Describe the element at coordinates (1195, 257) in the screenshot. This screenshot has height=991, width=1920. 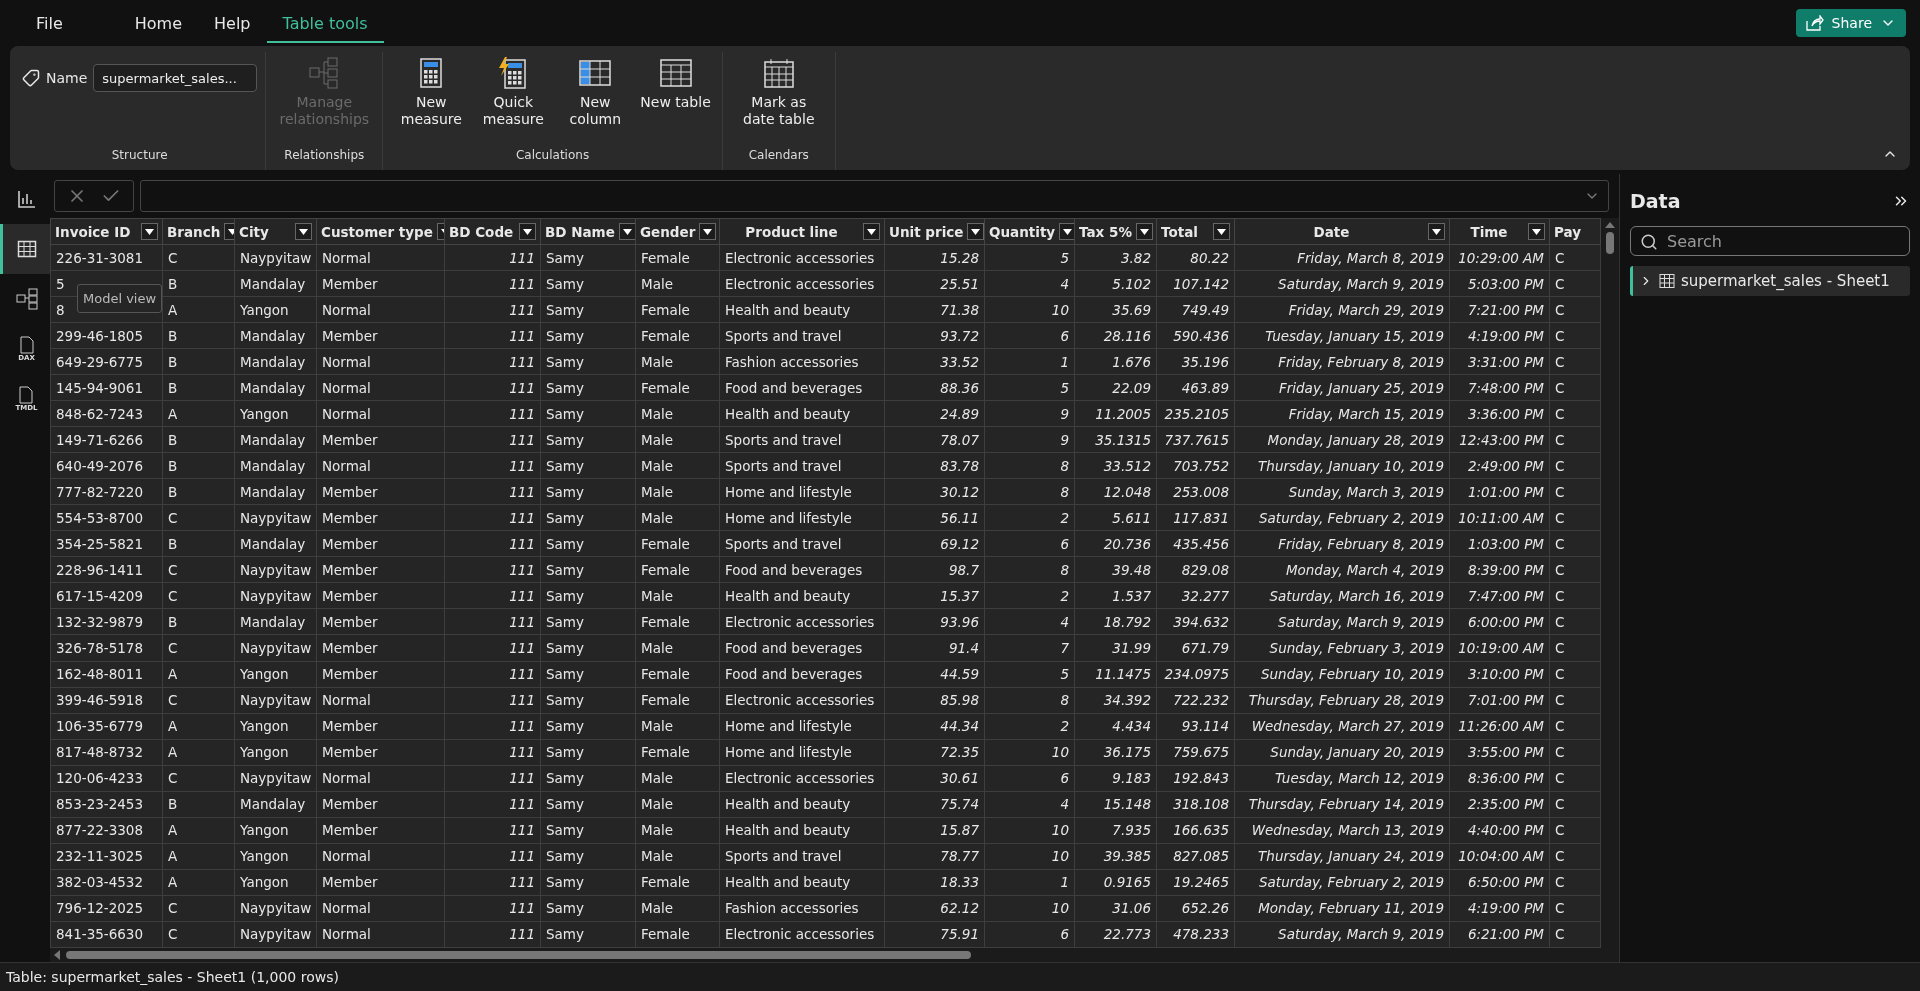
I see `table-cell: 80.22` at that location.